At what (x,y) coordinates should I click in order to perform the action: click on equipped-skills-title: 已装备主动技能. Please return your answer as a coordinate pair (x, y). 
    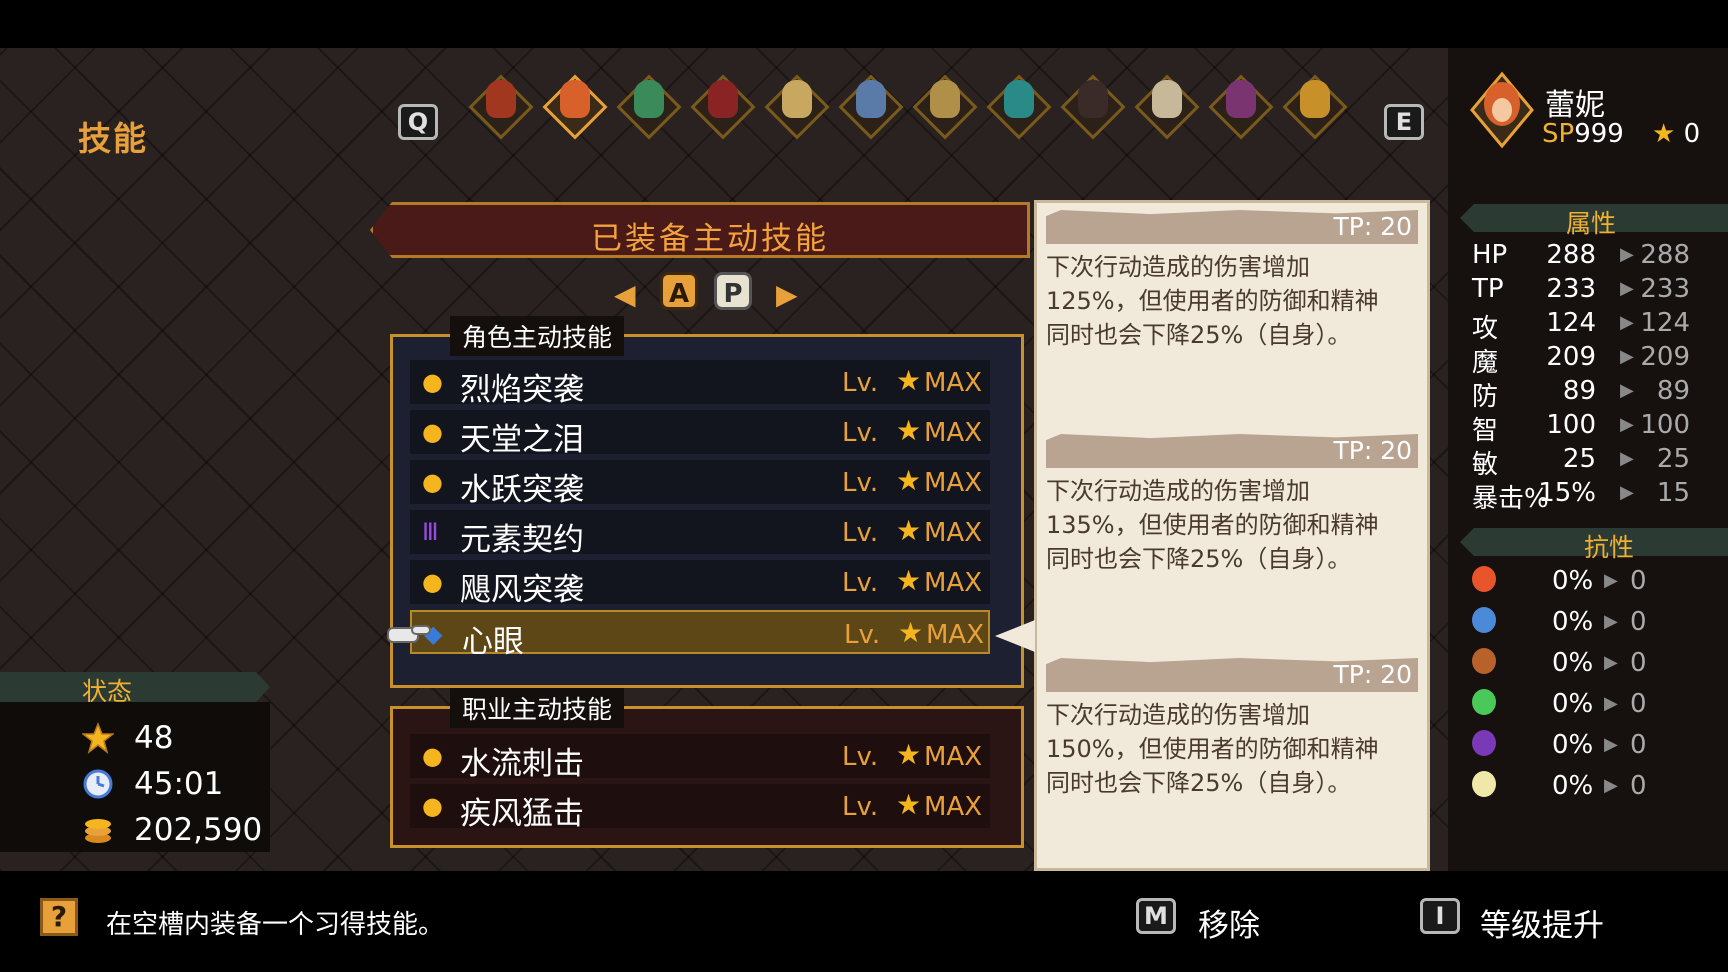
    Looking at the image, I should click on (710, 239).